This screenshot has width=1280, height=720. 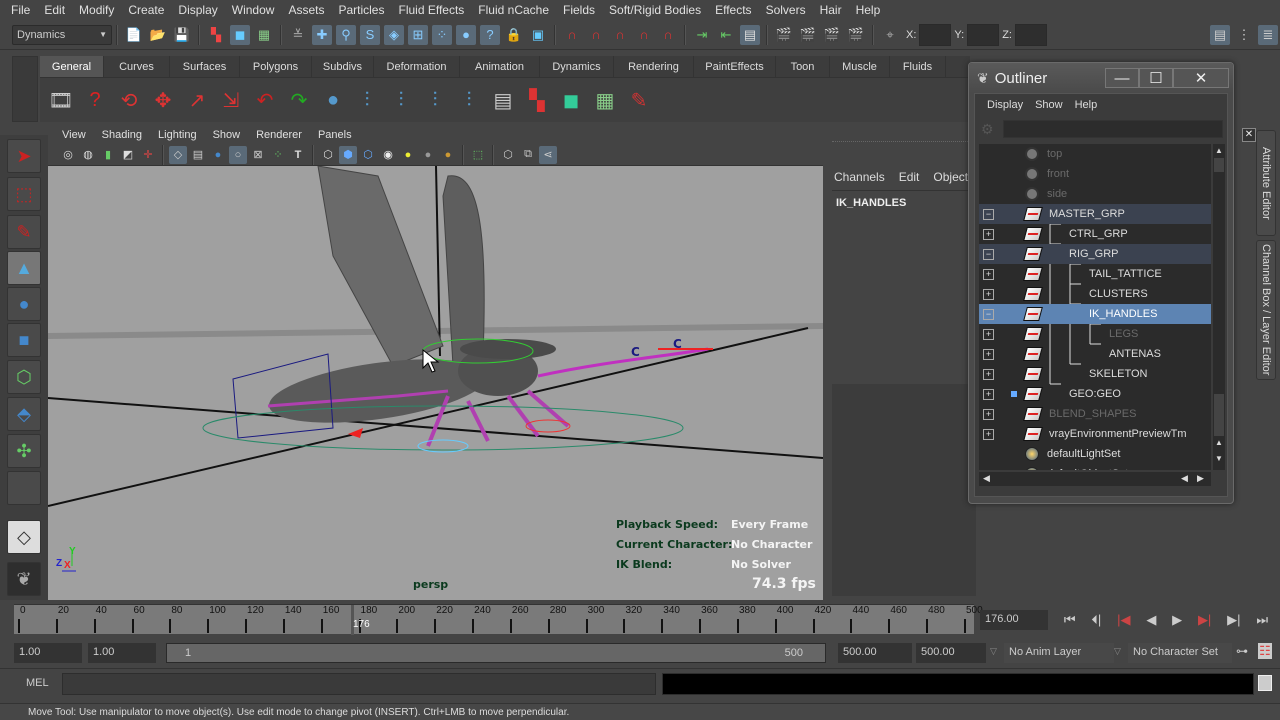 What do you see at coordinates (306, 10) in the screenshot?
I see `menu-assets: Assets` at bounding box center [306, 10].